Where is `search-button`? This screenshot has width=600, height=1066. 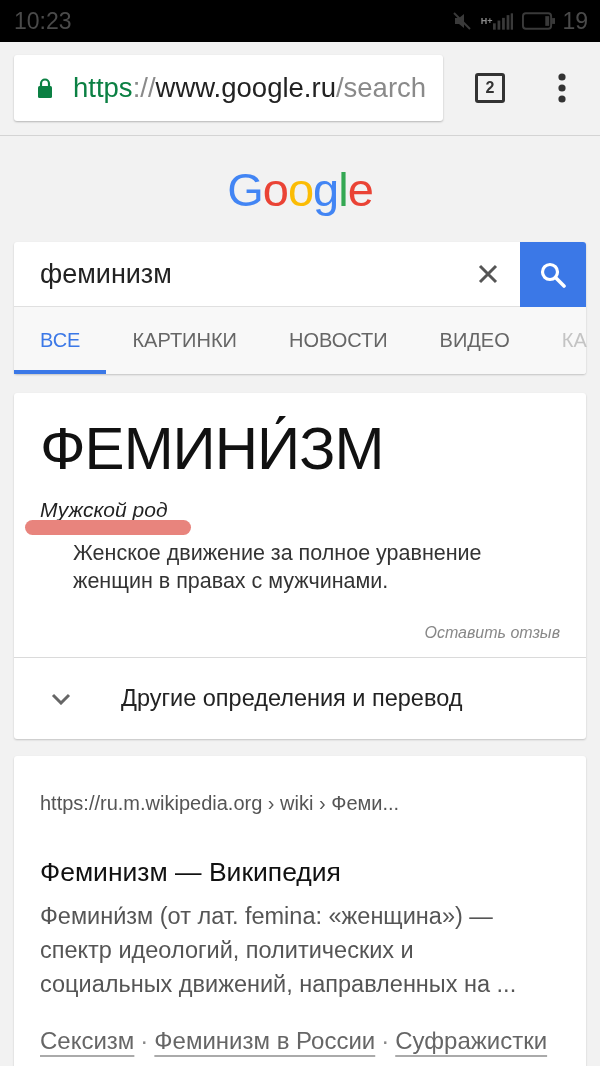
search-button is located at coordinates (553, 274).